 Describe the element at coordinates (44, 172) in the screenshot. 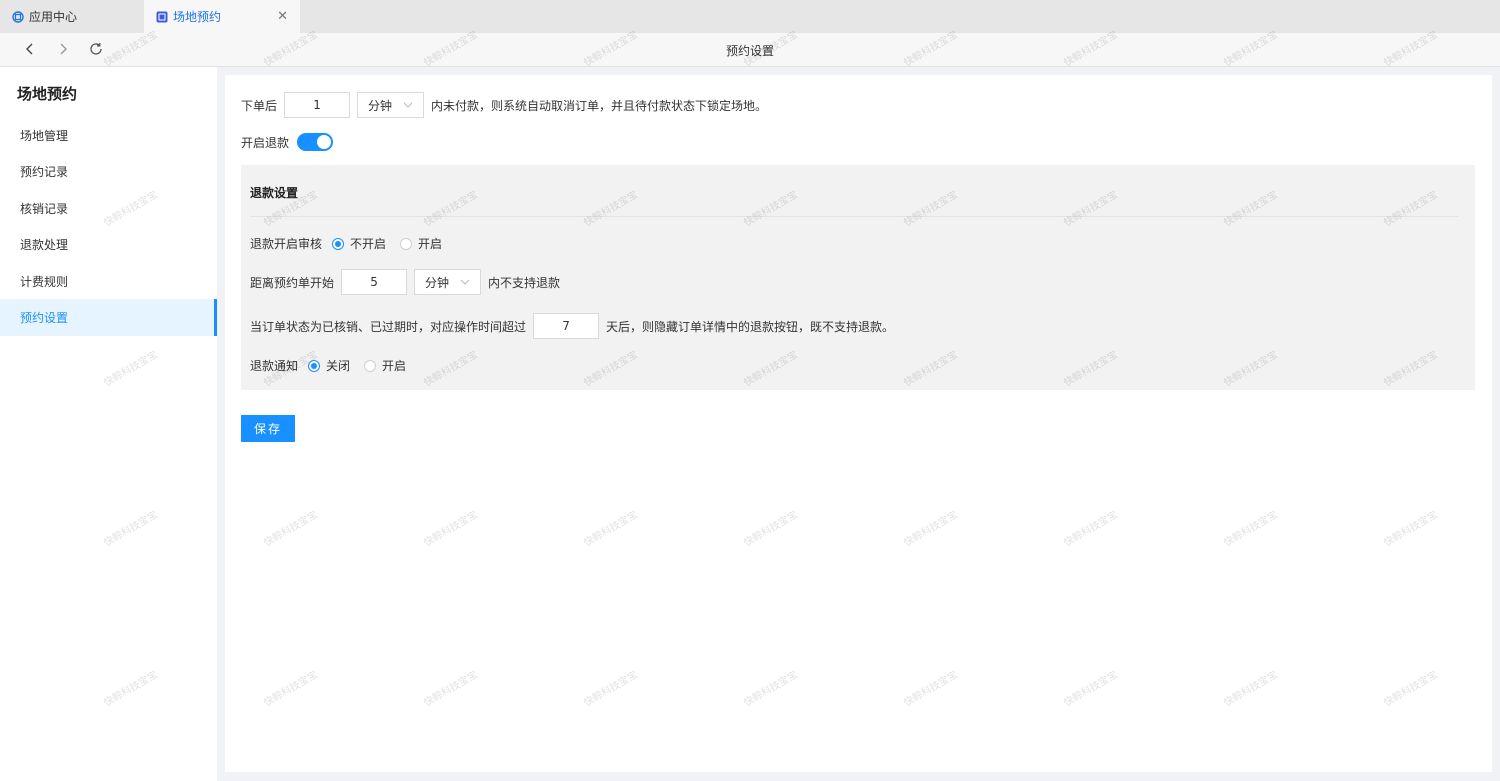

I see `sidebar-item-label: 预约记录` at that location.